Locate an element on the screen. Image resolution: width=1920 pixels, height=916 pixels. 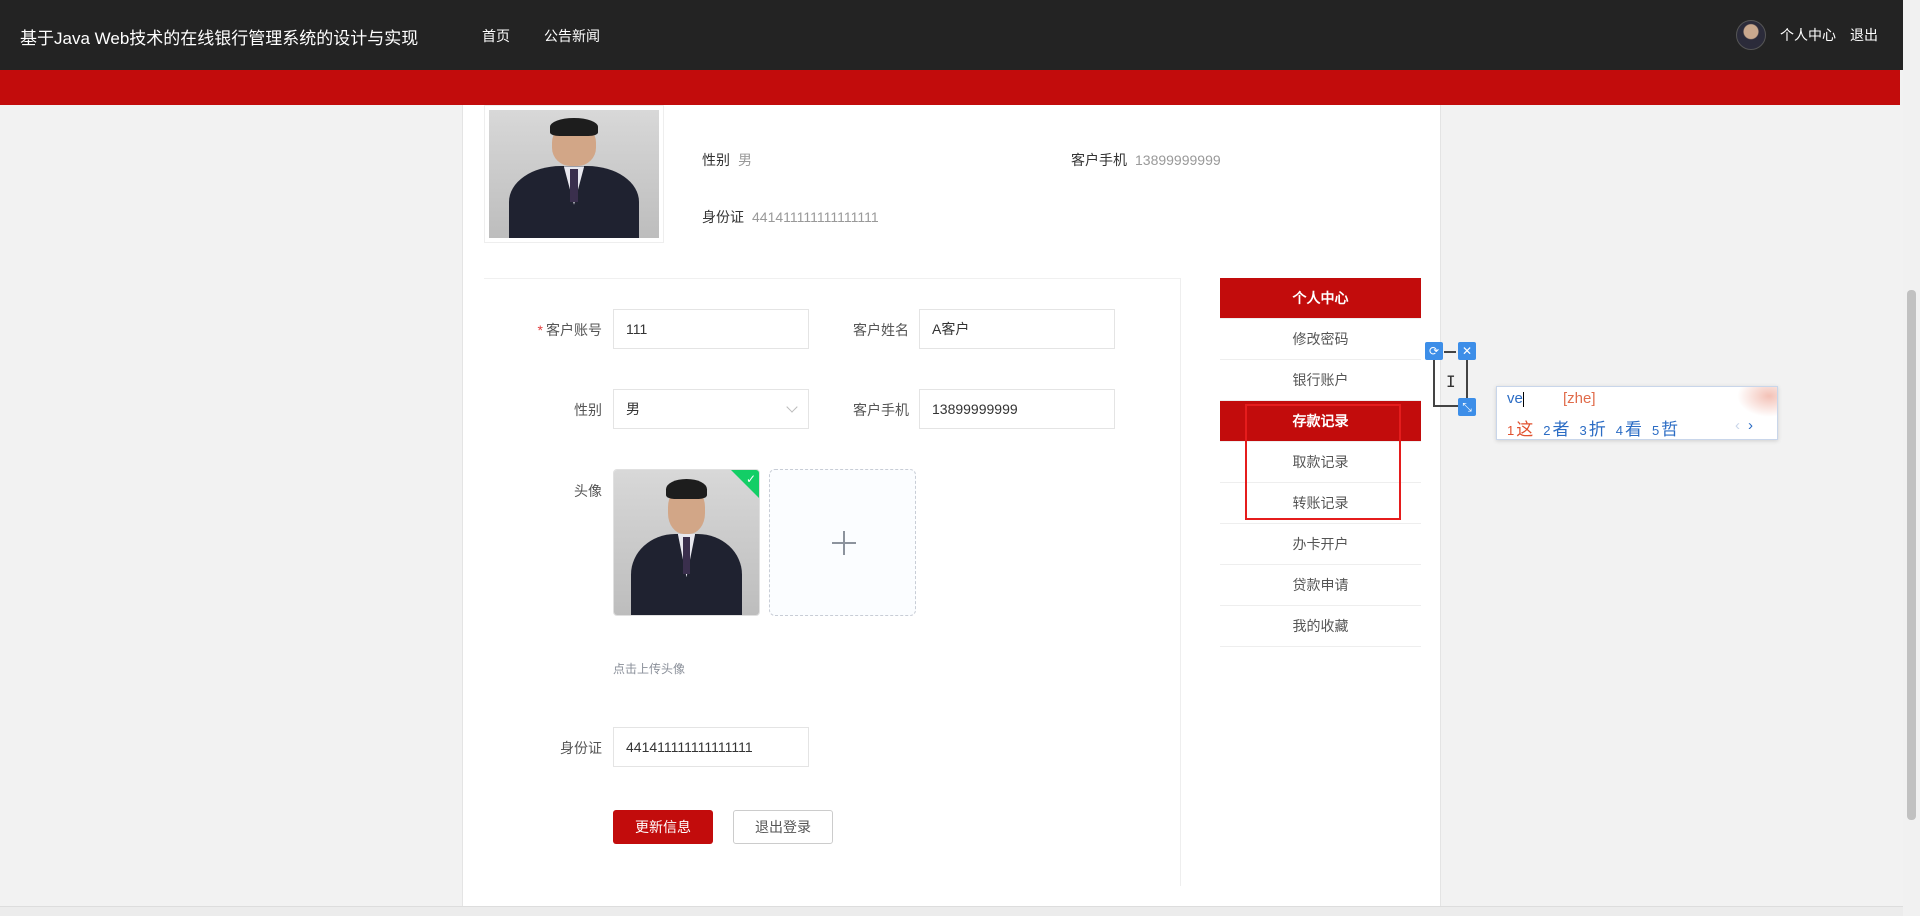
upload-button is located at coordinates (842, 542).